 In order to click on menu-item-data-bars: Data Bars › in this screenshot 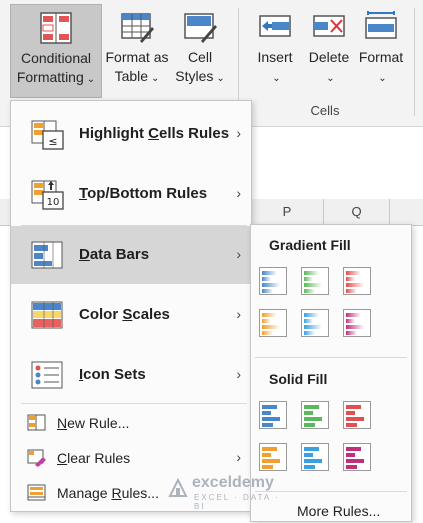, I will do `click(131, 255)`.